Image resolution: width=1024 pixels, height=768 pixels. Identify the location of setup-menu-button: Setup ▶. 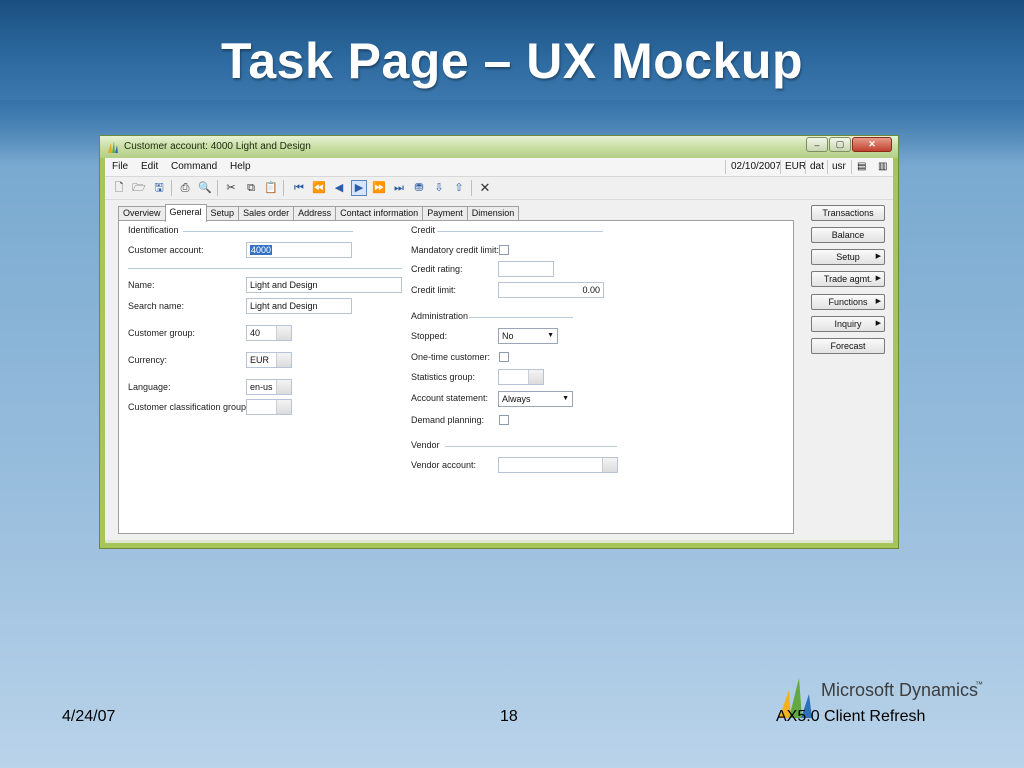
(848, 257).